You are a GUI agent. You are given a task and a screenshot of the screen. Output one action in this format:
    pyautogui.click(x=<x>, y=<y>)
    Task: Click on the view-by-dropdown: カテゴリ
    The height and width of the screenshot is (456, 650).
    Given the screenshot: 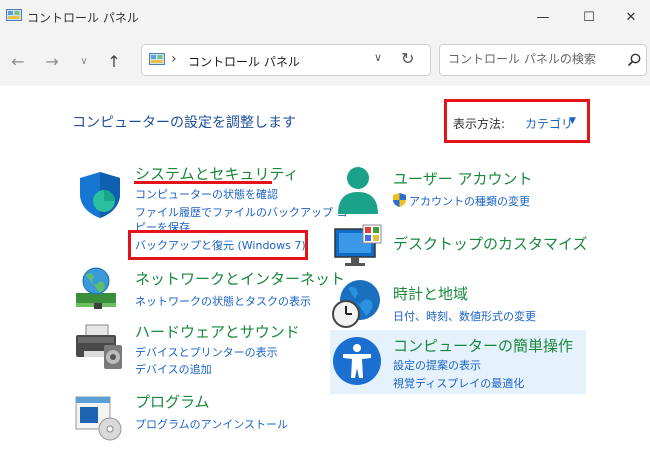 What is the action you would take?
    pyautogui.click(x=549, y=123)
    